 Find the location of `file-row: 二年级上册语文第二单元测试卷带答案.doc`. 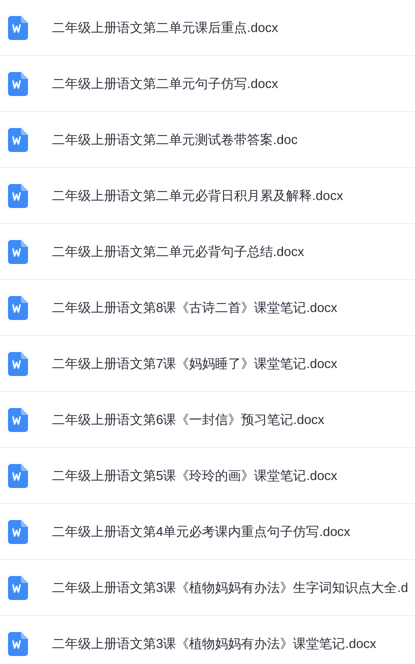

file-row: 二年级上册语文第二单元测试卷带答案.doc is located at coordinates (207, 140).